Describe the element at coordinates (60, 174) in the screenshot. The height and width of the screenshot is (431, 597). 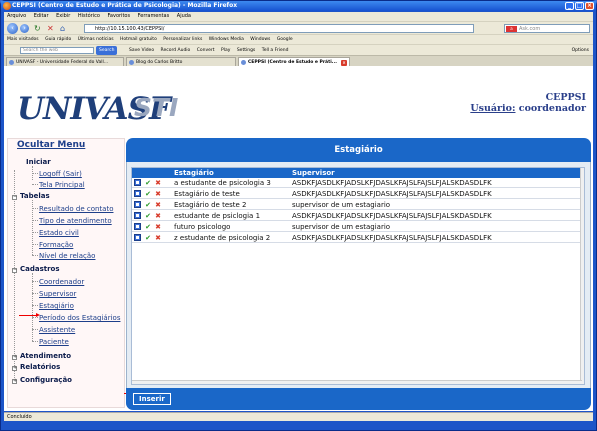
I see `logoff-link: Logoff (Sair)` at that location.